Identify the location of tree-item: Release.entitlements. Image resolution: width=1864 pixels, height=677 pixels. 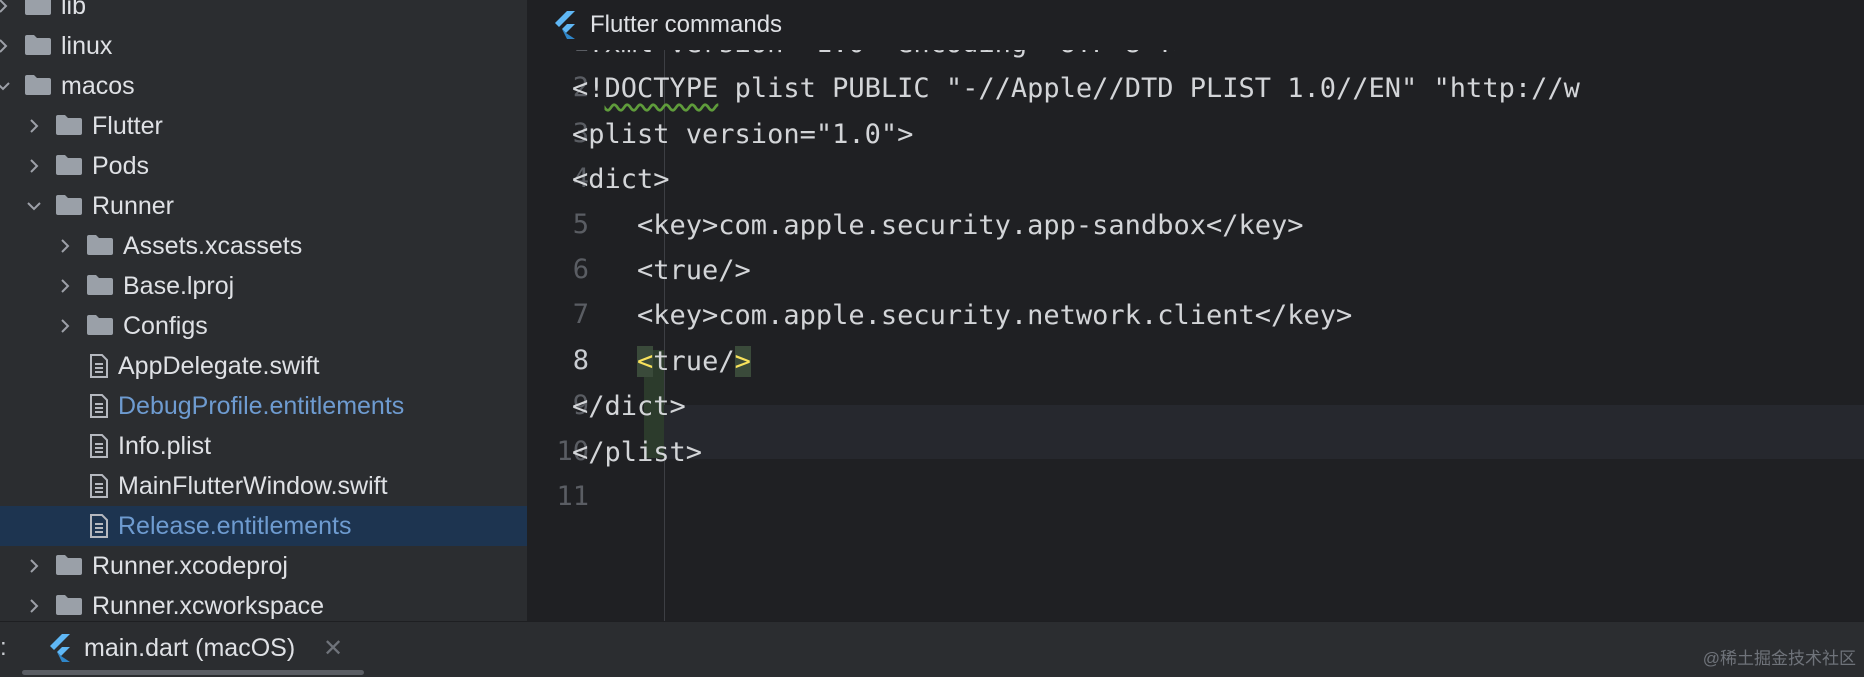
(263, 526).